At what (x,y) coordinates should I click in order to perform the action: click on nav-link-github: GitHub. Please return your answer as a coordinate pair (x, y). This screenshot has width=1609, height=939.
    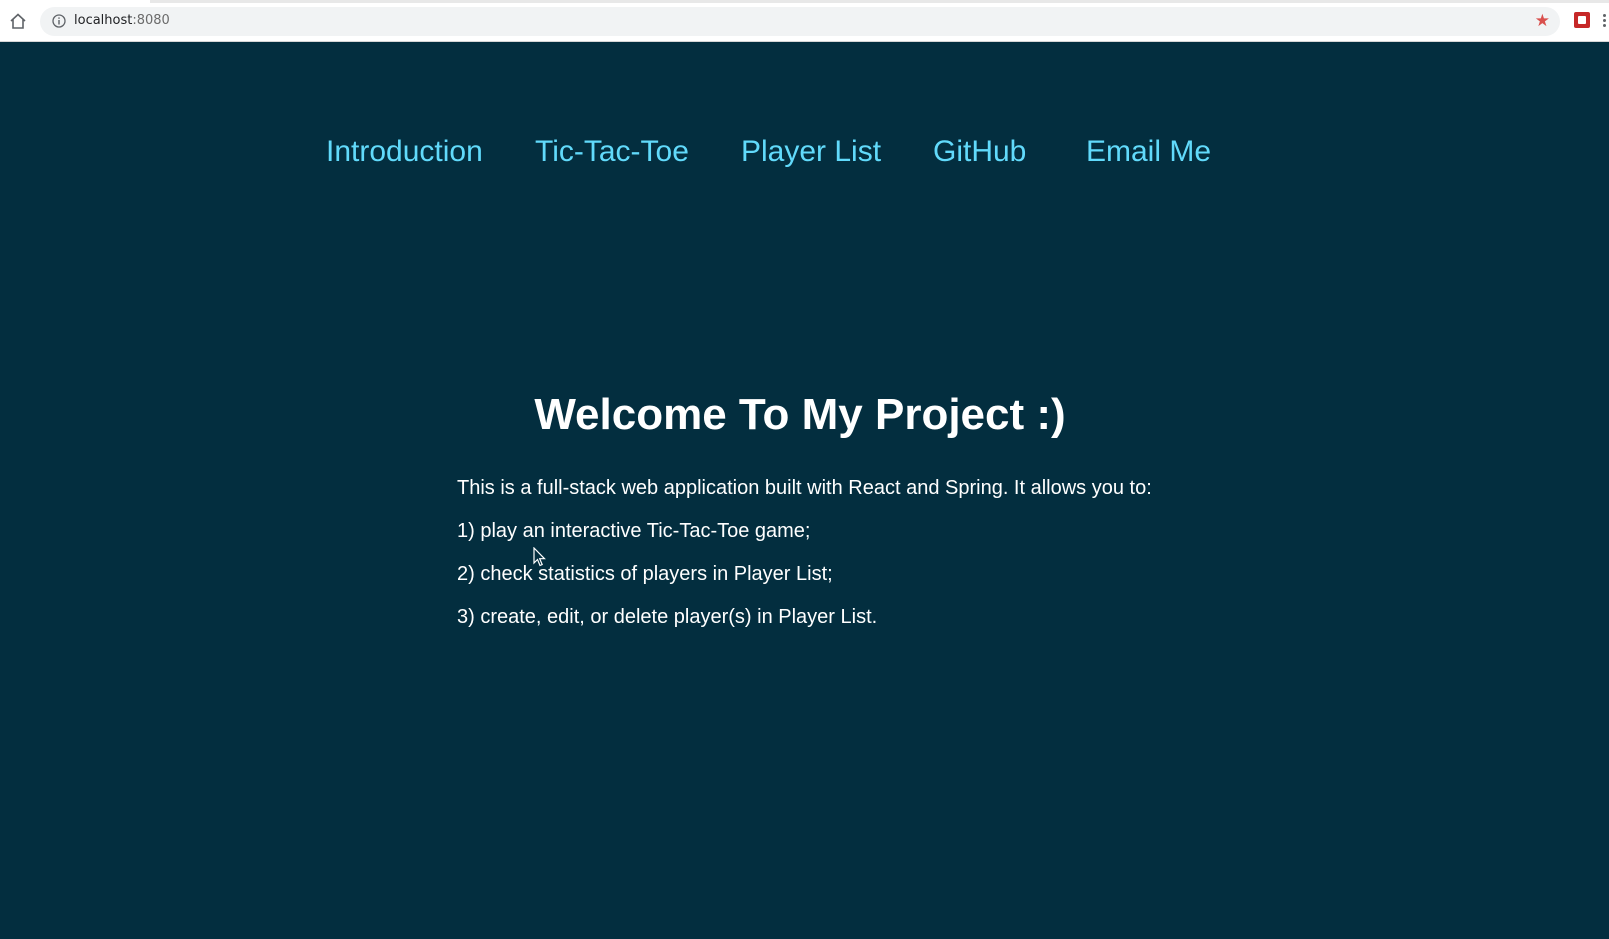
    Looking at the image, I should click on (979, 152).